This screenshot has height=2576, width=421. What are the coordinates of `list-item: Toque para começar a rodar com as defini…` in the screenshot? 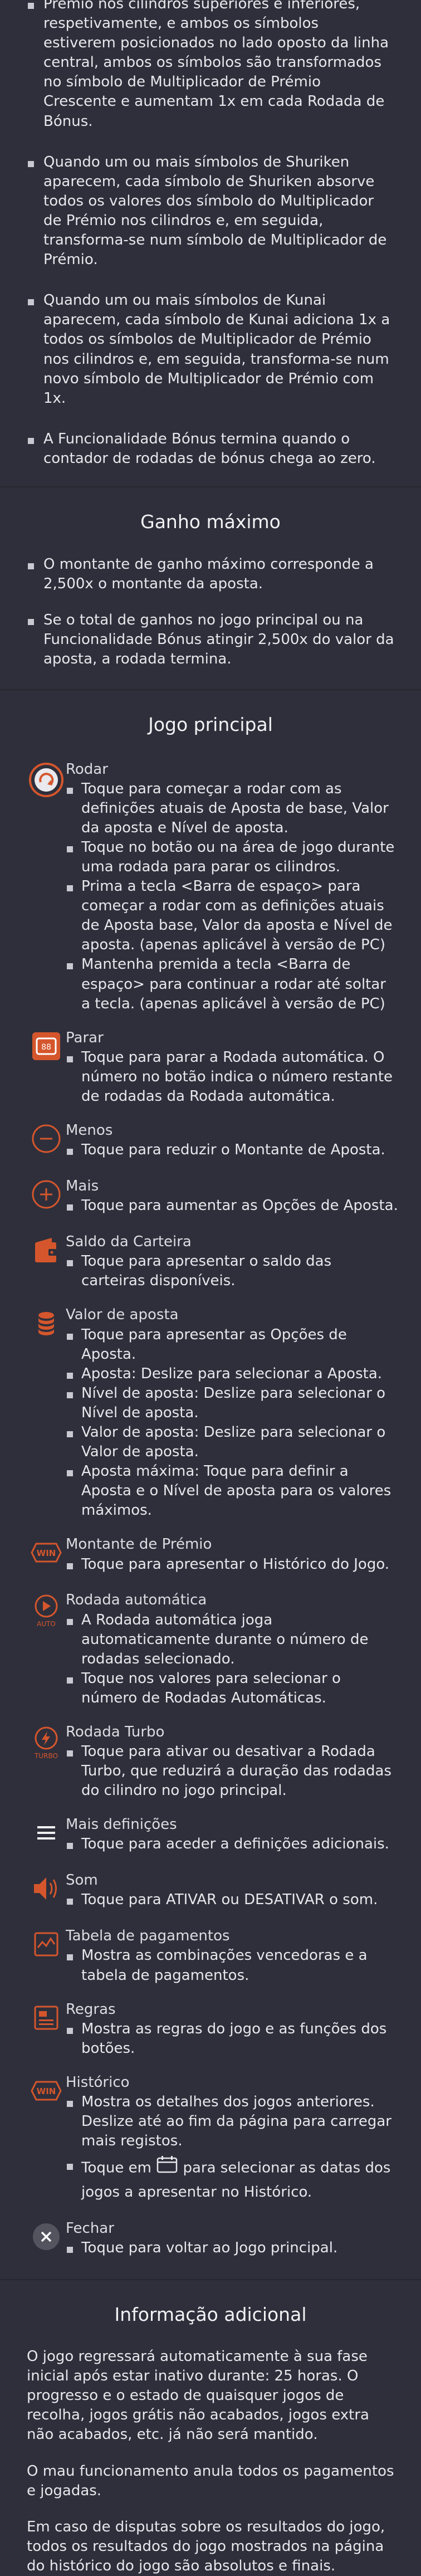 It's located at (232, 808).